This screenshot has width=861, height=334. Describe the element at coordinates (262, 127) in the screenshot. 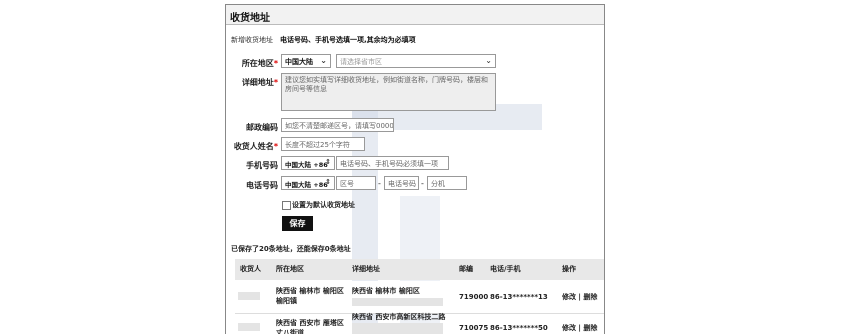

I see `postcode-label: 邮政编码` at that location.